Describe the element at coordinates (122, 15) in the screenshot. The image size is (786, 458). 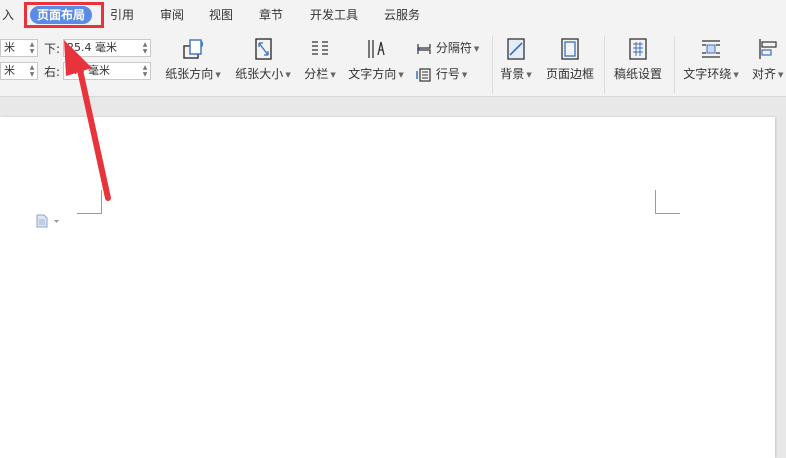
I see `tab-references: 引用` at that location.